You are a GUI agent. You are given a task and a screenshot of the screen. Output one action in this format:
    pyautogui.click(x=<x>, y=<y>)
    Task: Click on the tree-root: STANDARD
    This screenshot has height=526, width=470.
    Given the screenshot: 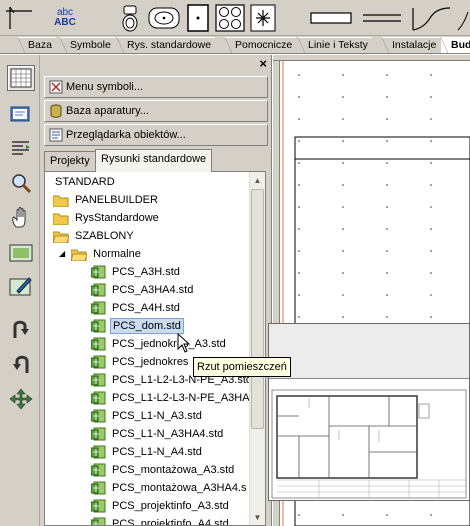 What is the action you would take?
    pyautogui.click(x=85, y=182)
    